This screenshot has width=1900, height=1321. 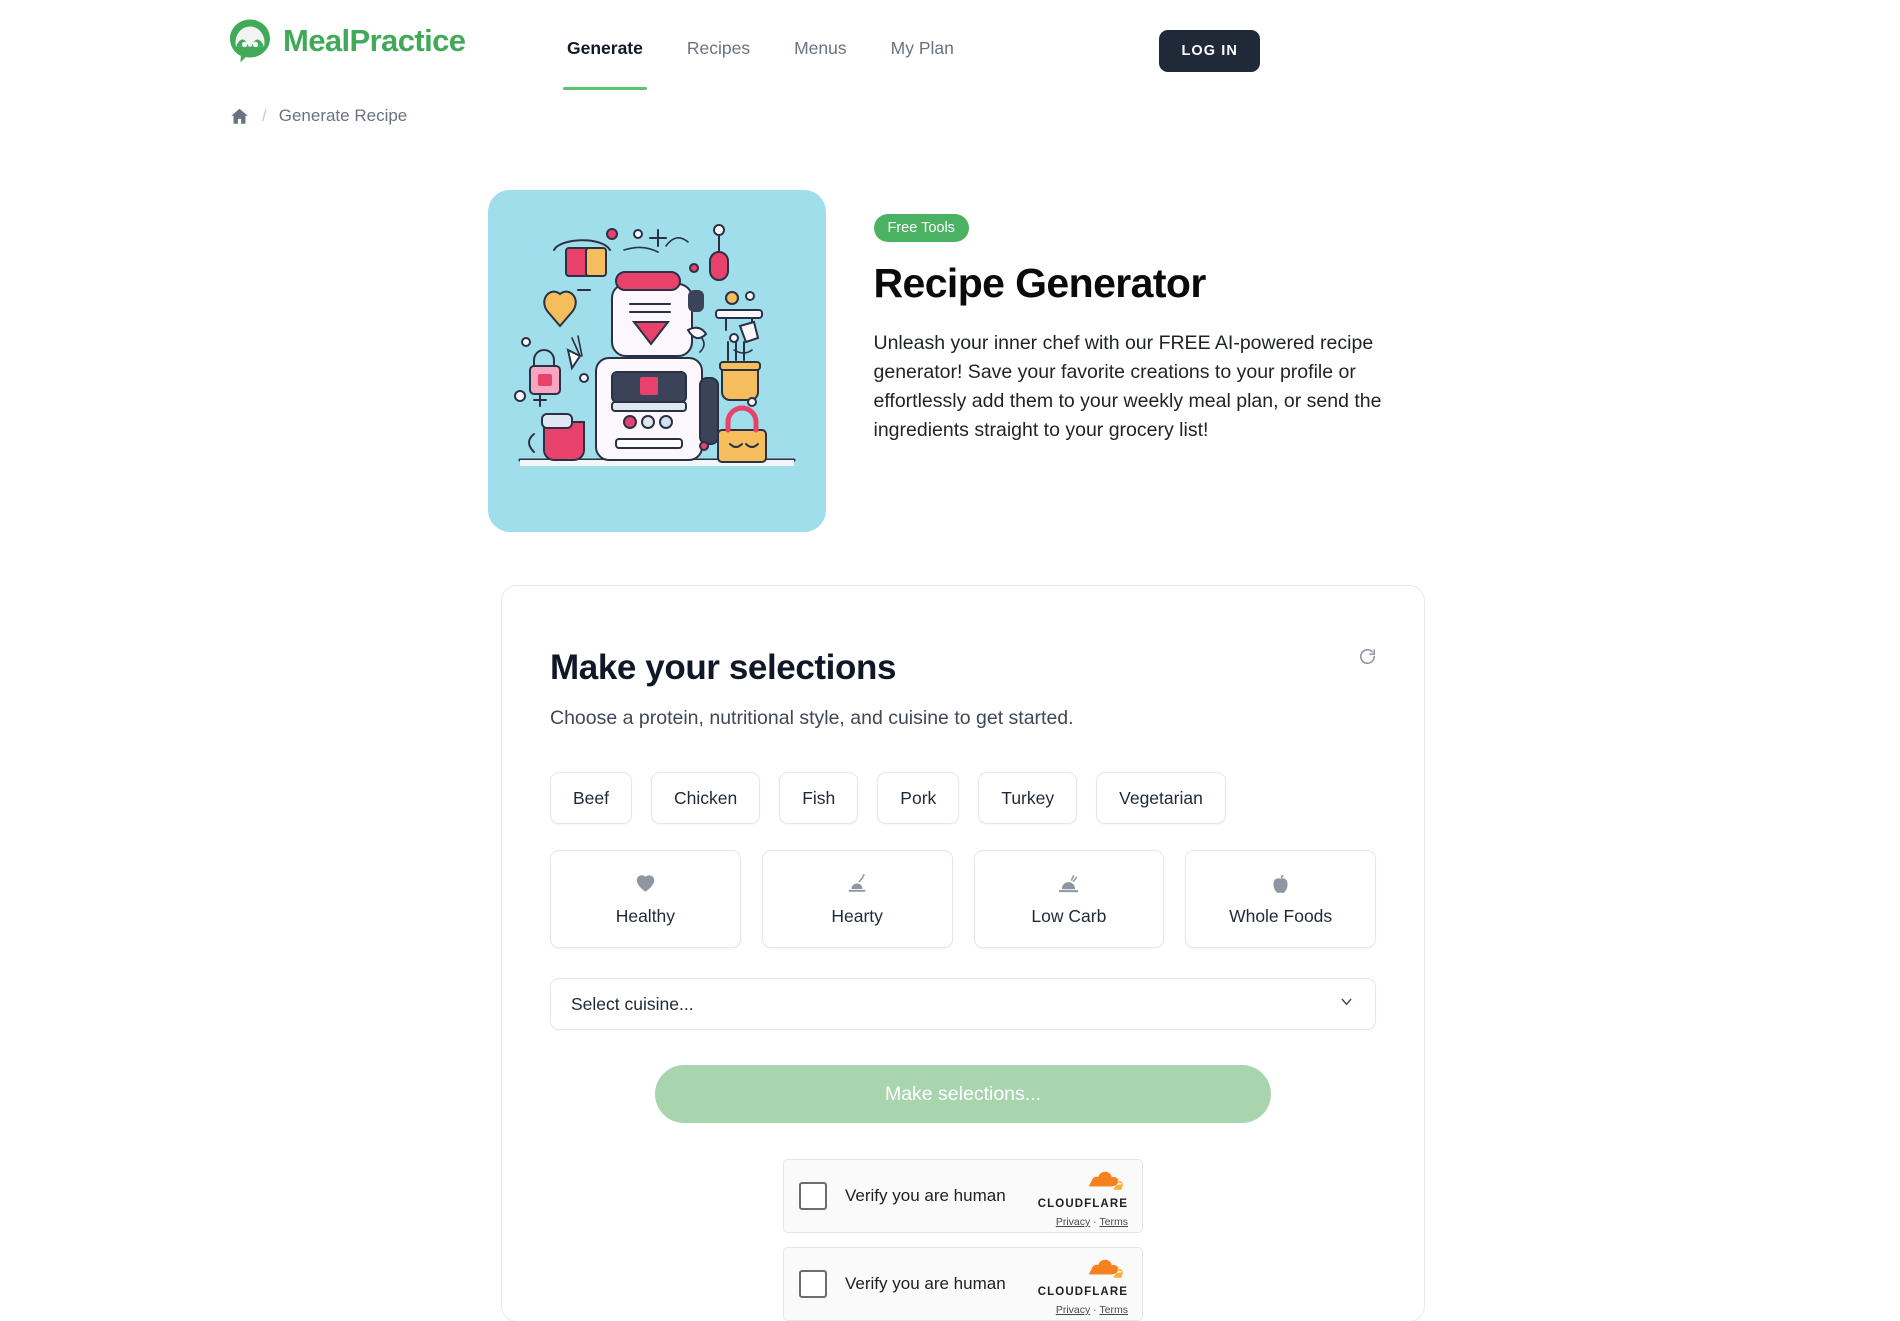 I want to click on style-label-healthy: Healthy, so click(x=645, y=916).